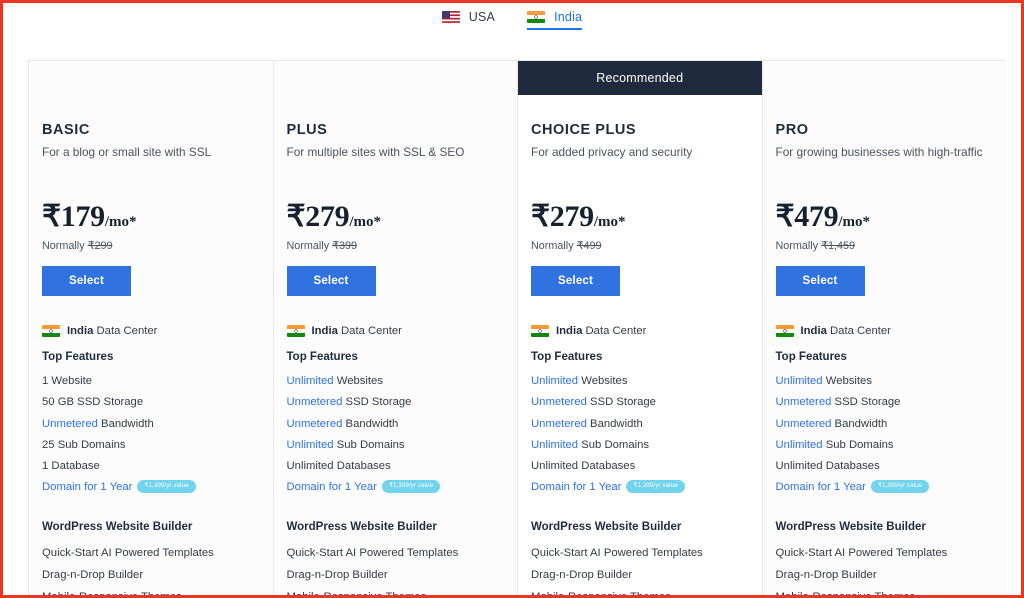 The height and width of the screenshot is (598, 1024). What do you see at coordinates (601, 594) in the screenshot?
I see `wordpress-feature-item: Mobile-Responsive Themes` at bounding box center [601, 594].